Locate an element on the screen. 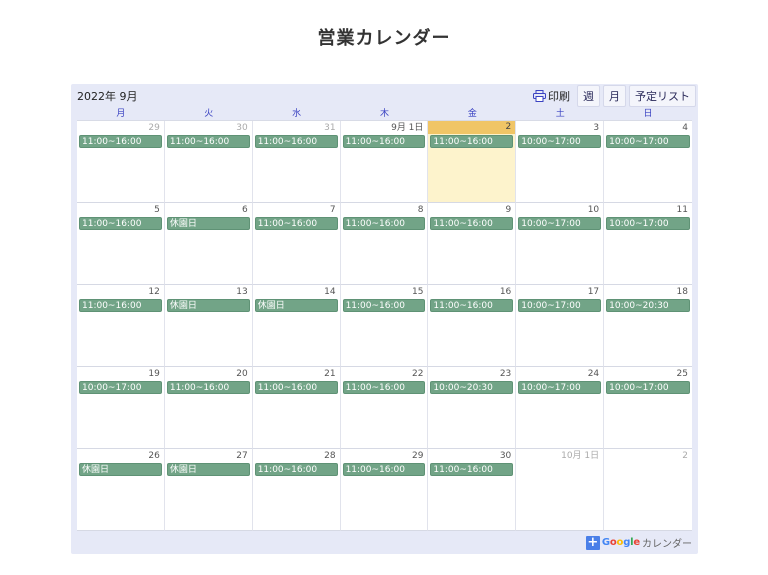  day-number: 9 is located at coordinates (509, 210).